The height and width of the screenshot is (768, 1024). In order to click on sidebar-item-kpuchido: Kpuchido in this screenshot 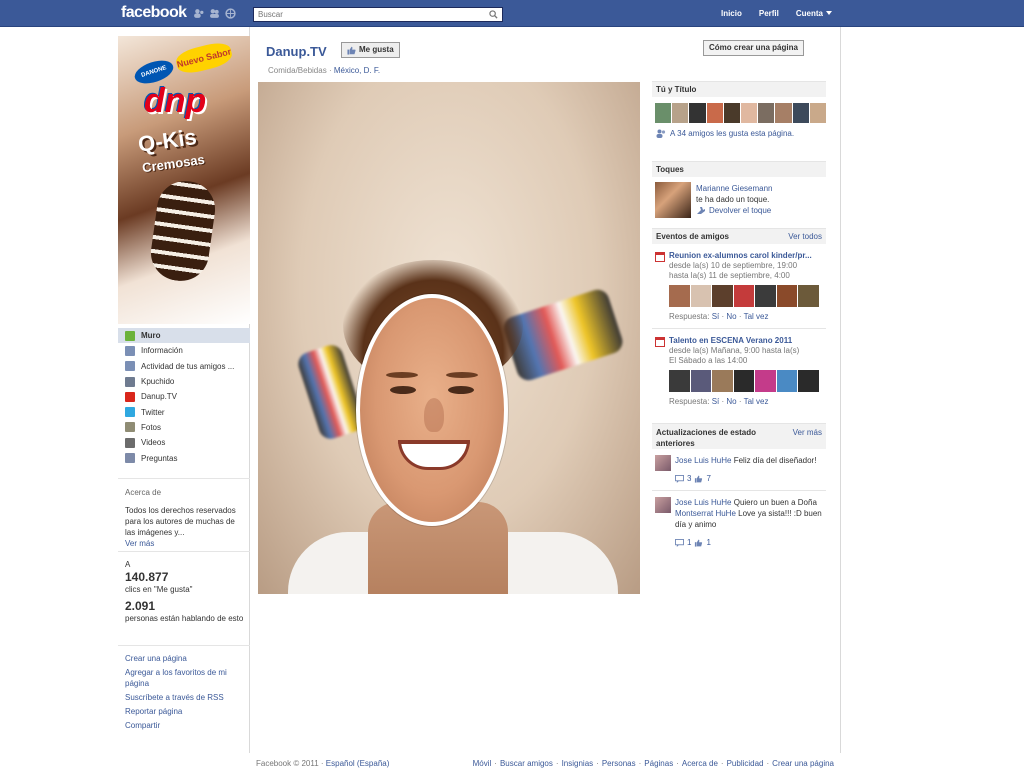, I will do `click(184, 381)`.